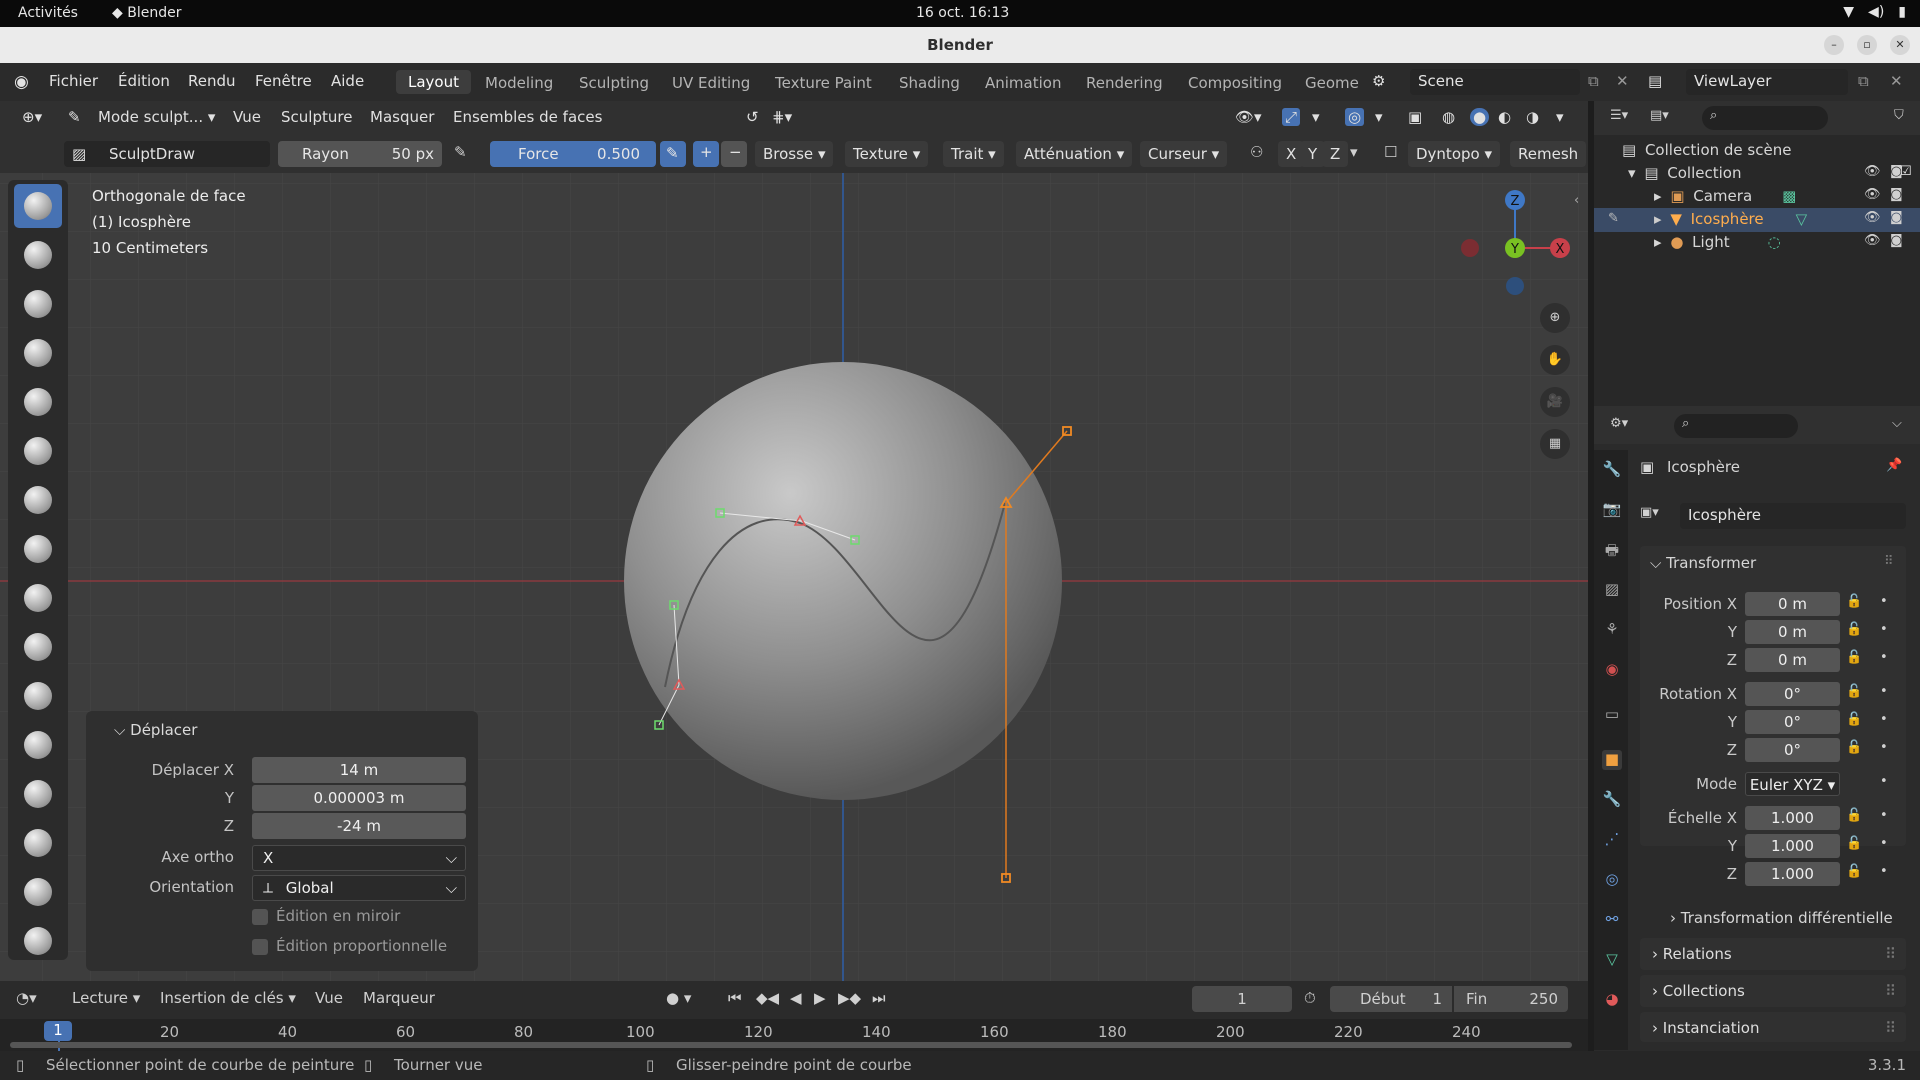  What do you see at coordinates (1074, 154) in the screenshot?
I see `falloff-dropdown: Atténuation ▾` at bounding box center [1074, 154].